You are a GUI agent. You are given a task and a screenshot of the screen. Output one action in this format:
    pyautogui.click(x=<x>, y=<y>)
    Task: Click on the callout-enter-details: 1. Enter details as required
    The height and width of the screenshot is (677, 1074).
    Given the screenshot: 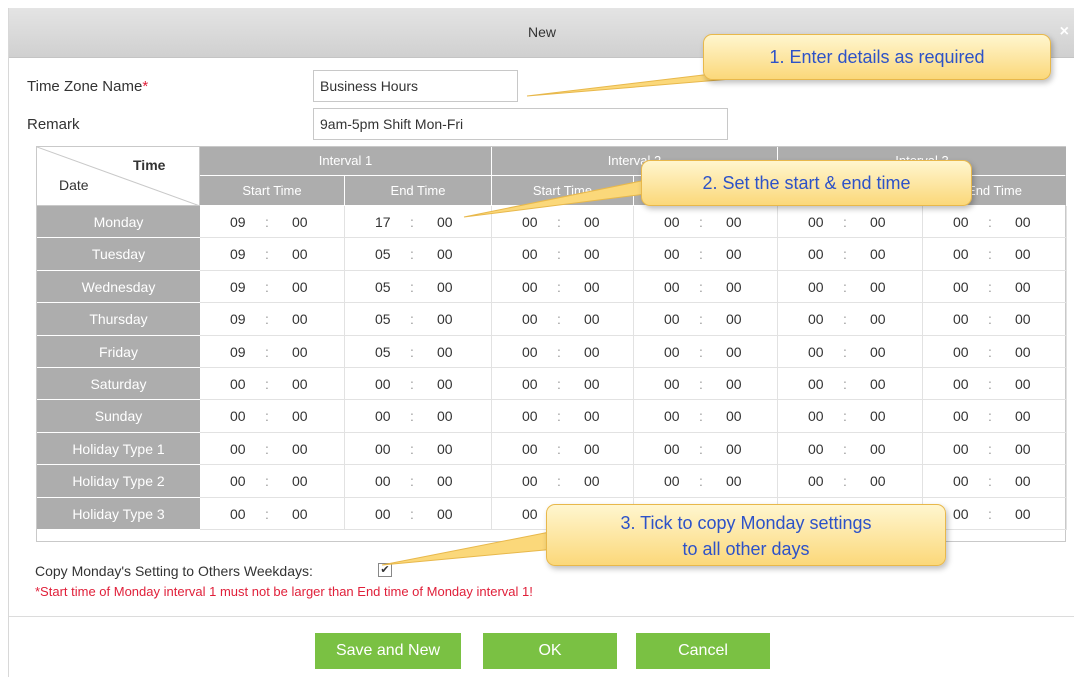 What is the action you would take?
    pyautogui.click(x=877, y=57)
    